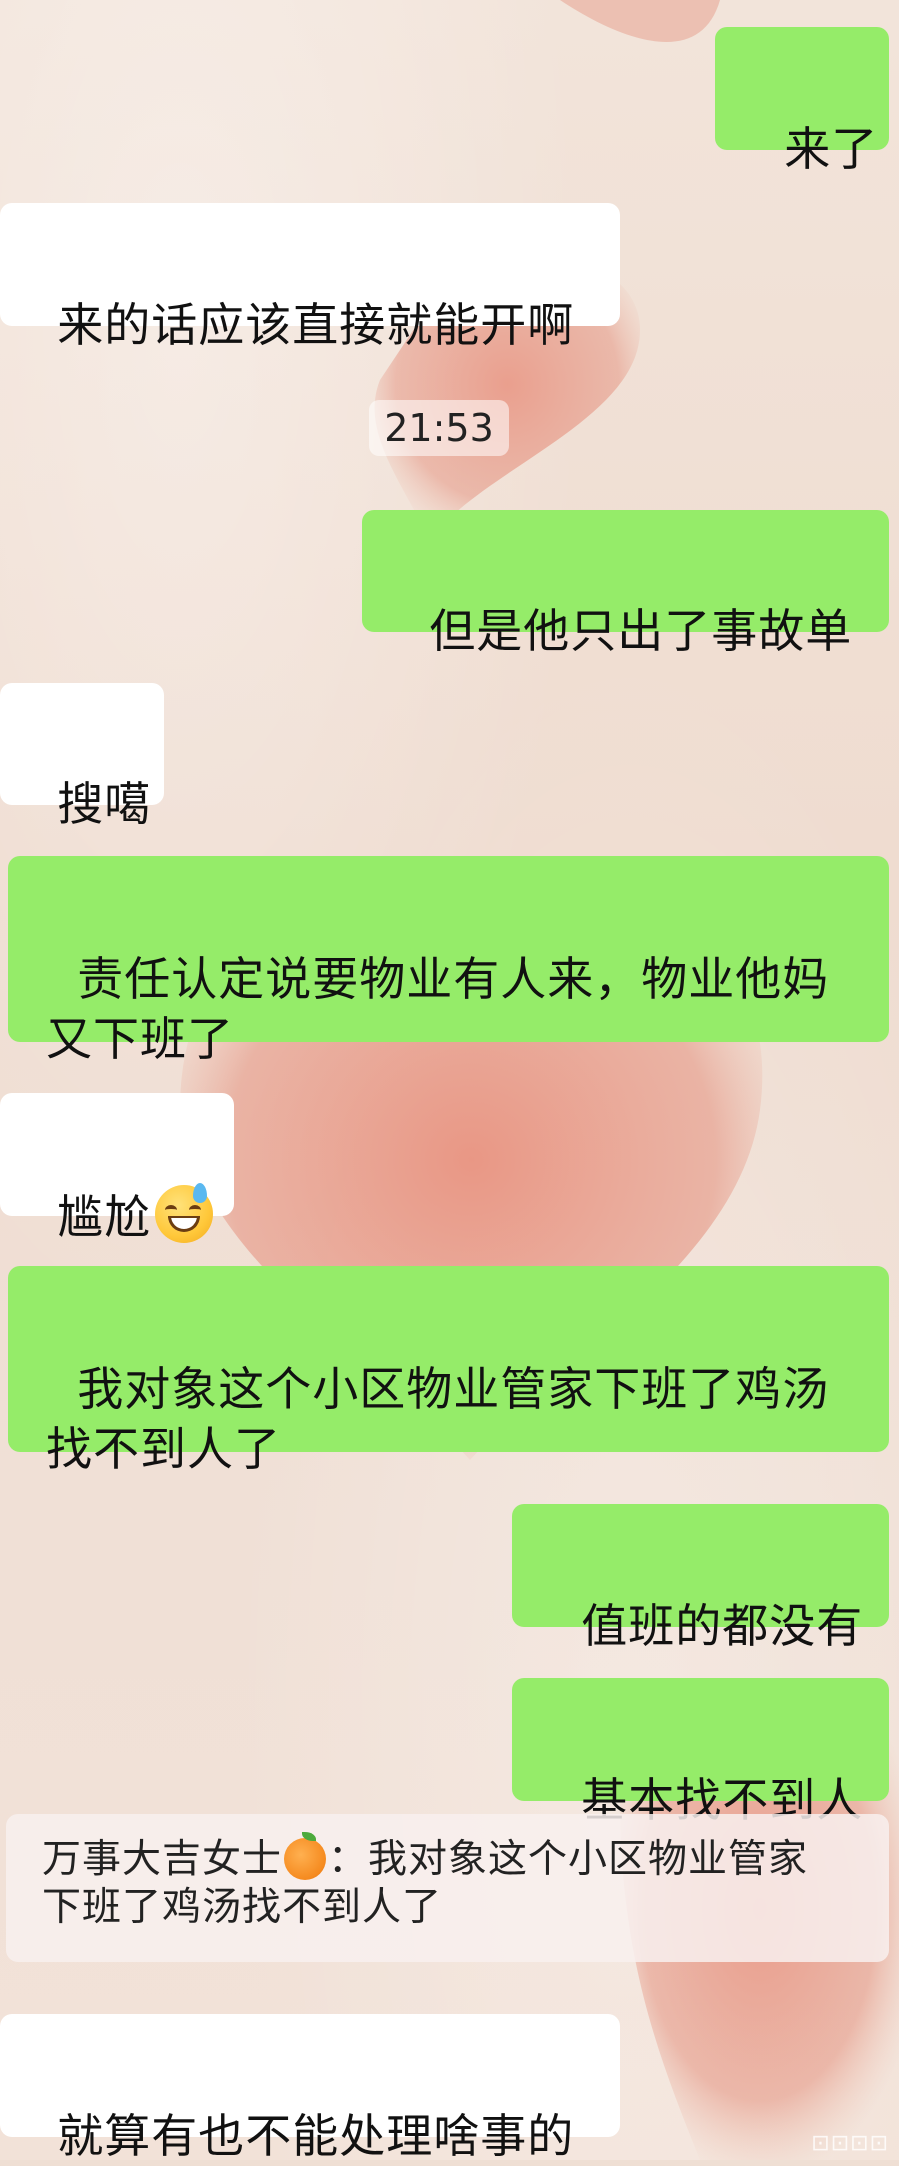 The image size is (899, 2166). Describe the element at coordinates (117, 1168) in the screenshot. I see `message-bubble-incoming: 尴尬` at that location.